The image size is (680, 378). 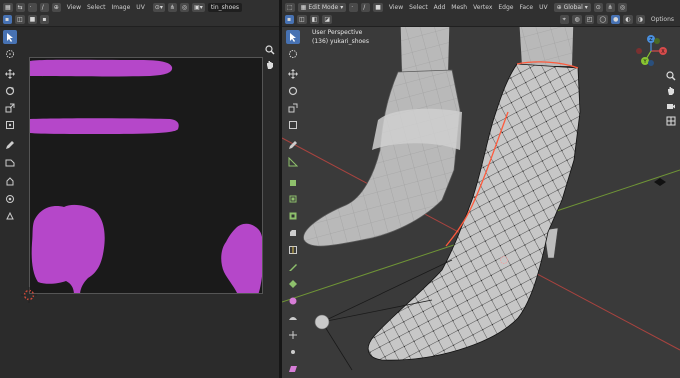 I want to click on tool-pinch, so click(x=10, y=216).